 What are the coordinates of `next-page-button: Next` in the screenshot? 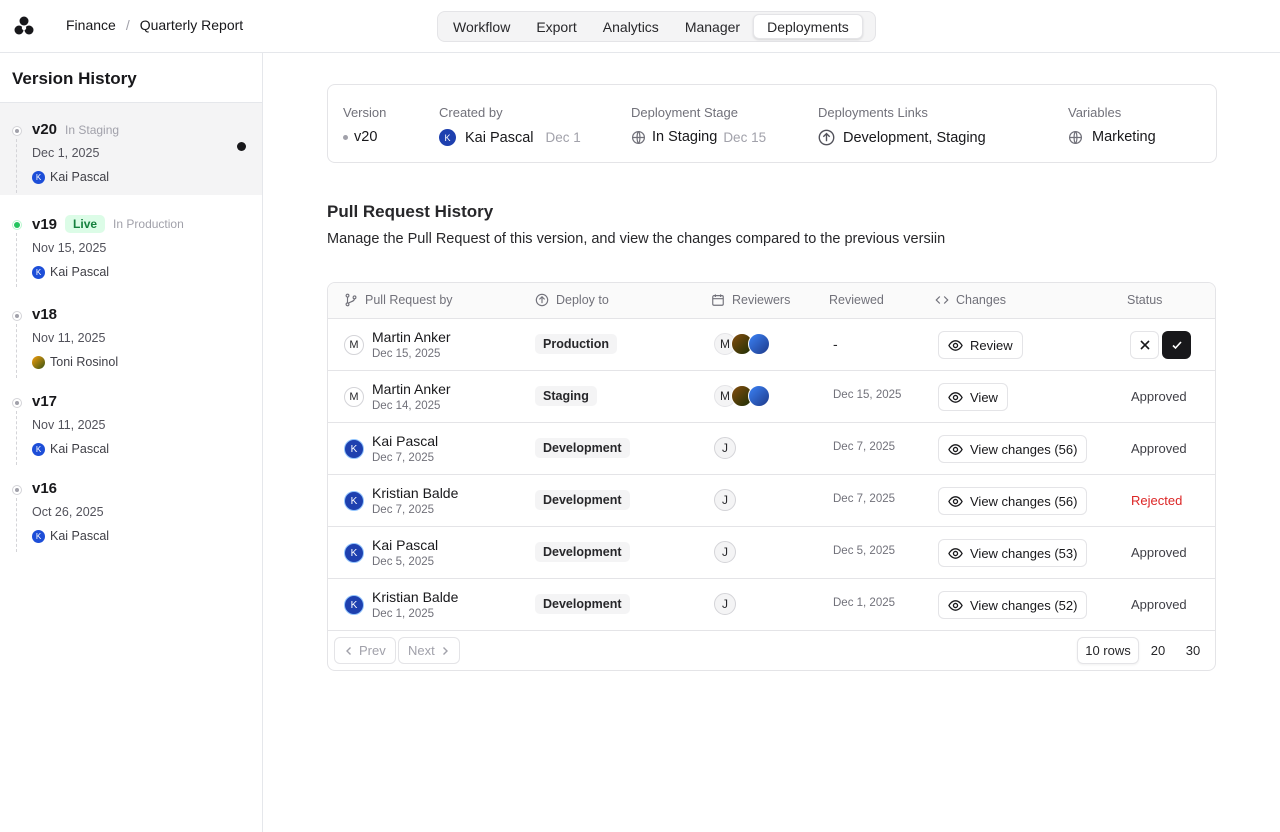 It's located at (429, 650).